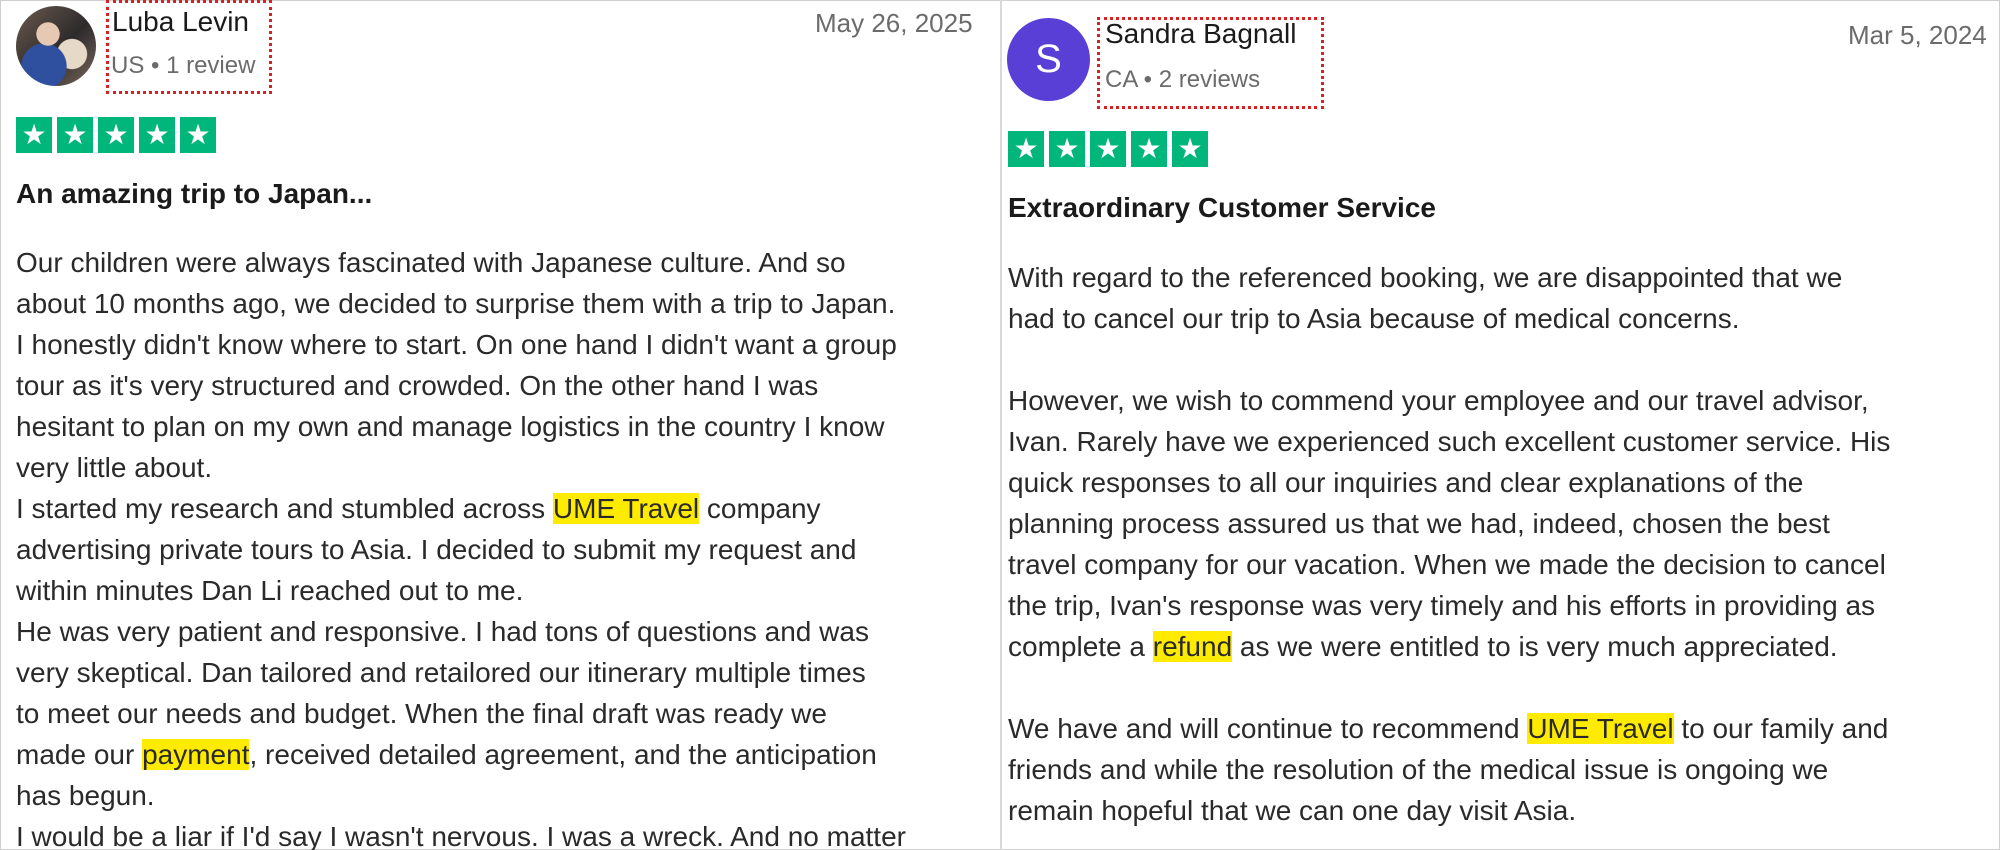 The width and height of the screenshot is (2000, 850). Describe the element at coordinates (79, 754) in the screenshot. I see `review-text: made our` at that location.